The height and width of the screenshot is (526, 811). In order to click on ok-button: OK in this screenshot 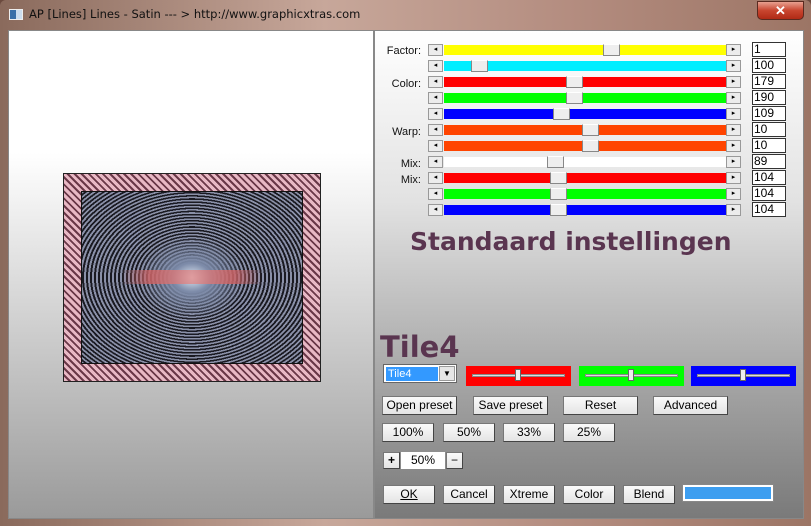, I will do `click(409, 494)`.